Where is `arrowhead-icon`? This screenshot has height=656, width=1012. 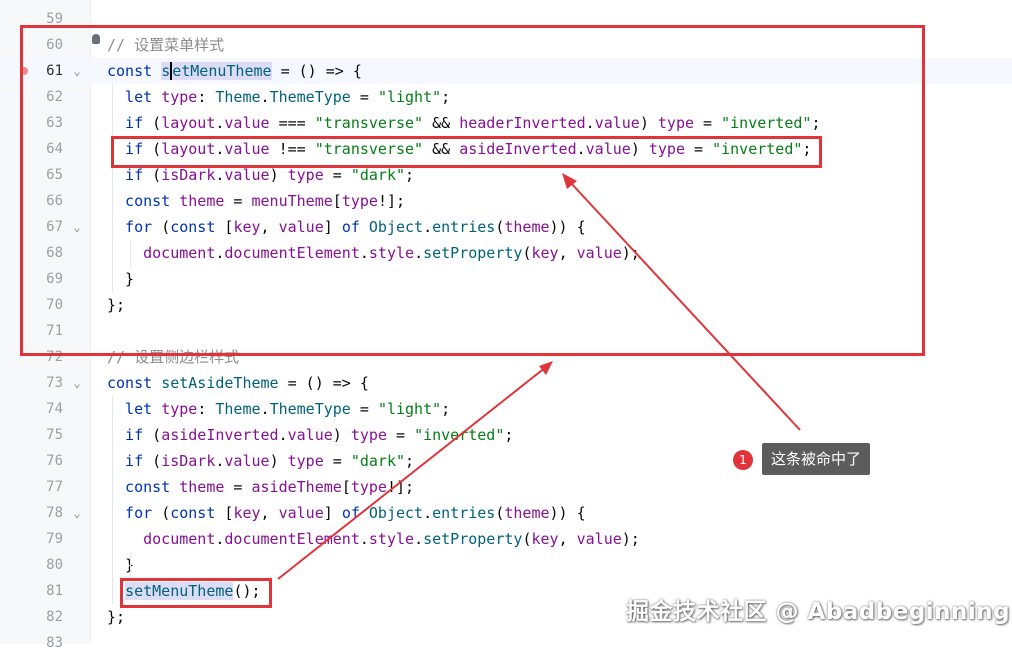
arrowhead-icon is located at coordinates (546, 368).